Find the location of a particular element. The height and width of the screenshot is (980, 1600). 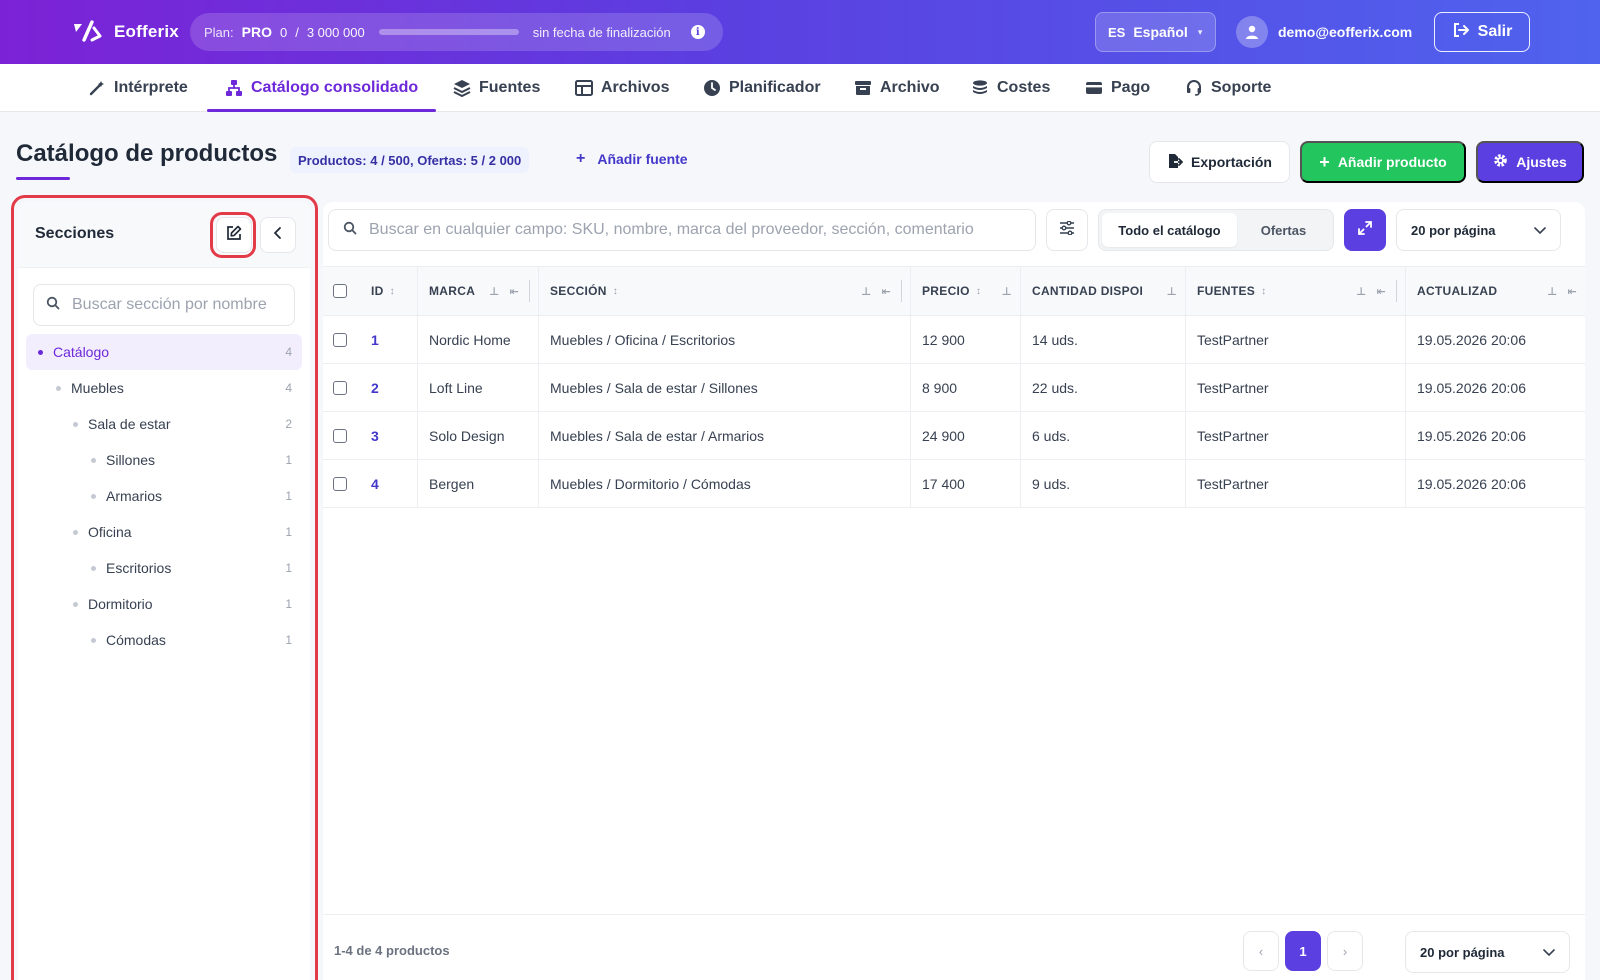

nav-item-archivos: Archivos is located at coordinates (622, 88).